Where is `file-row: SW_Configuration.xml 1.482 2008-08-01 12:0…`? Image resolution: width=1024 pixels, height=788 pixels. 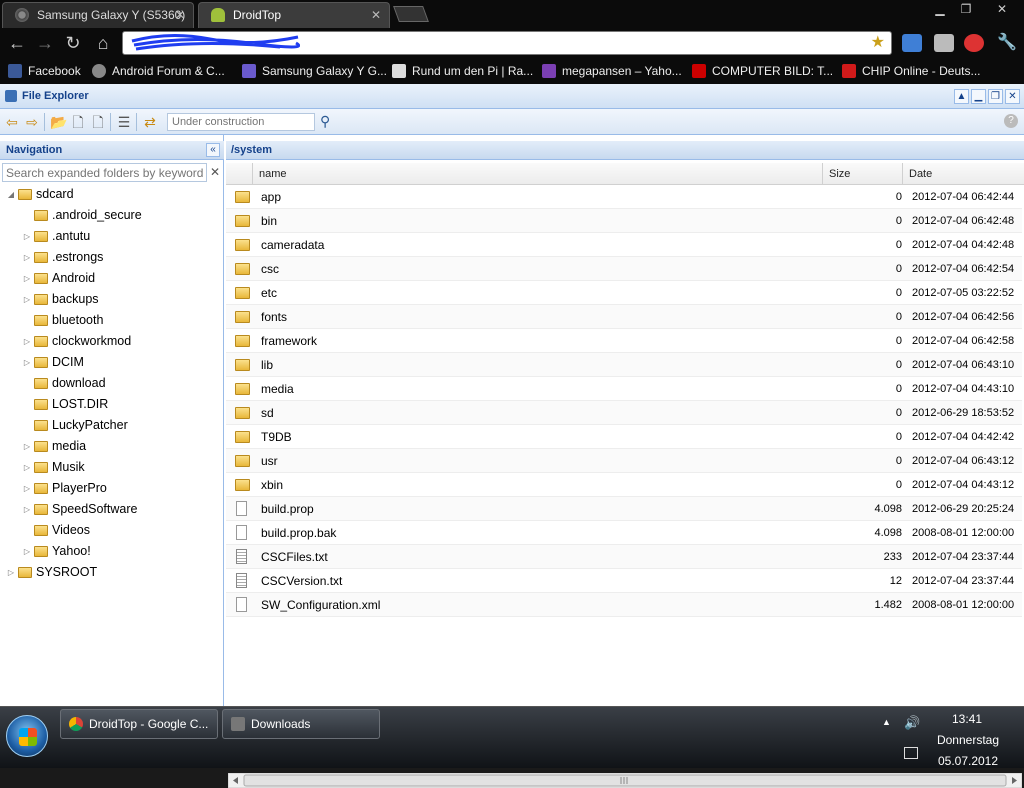
file-row: SW_Configuration.xml 1.482 2008-08-01 12:0… is located at coordinates (624, 605).